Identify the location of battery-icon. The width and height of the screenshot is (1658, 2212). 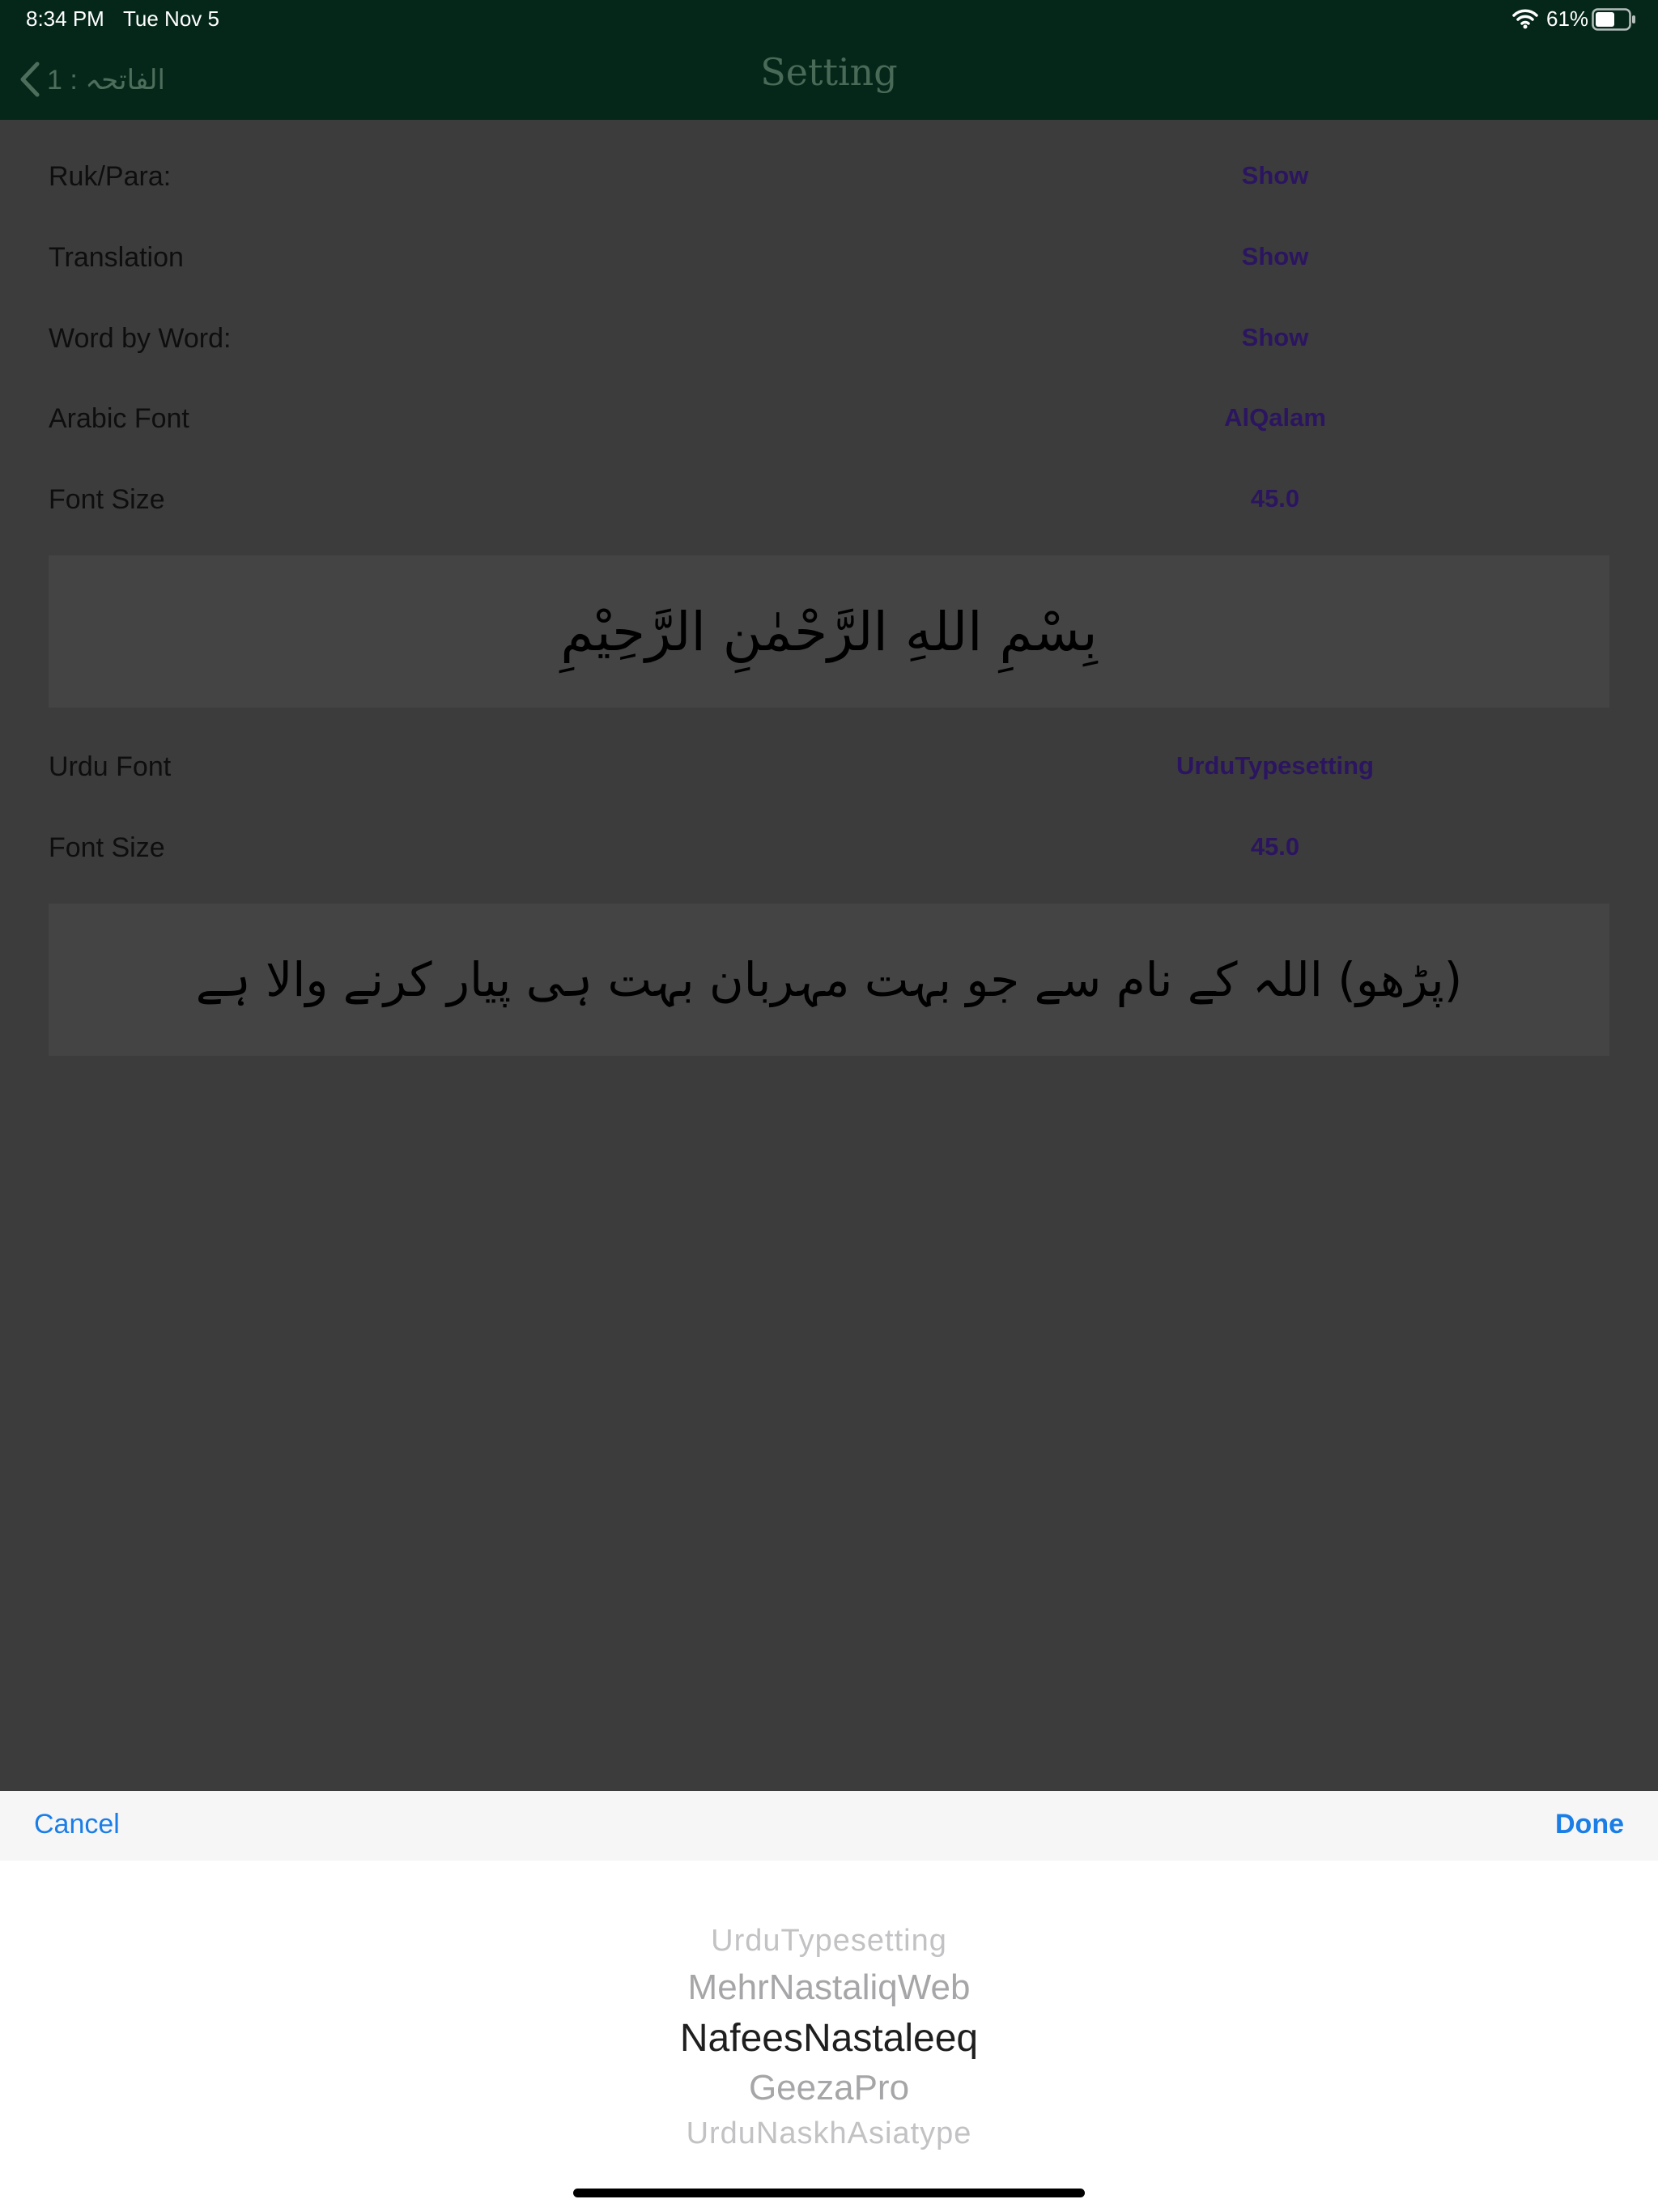
(1614, 22).